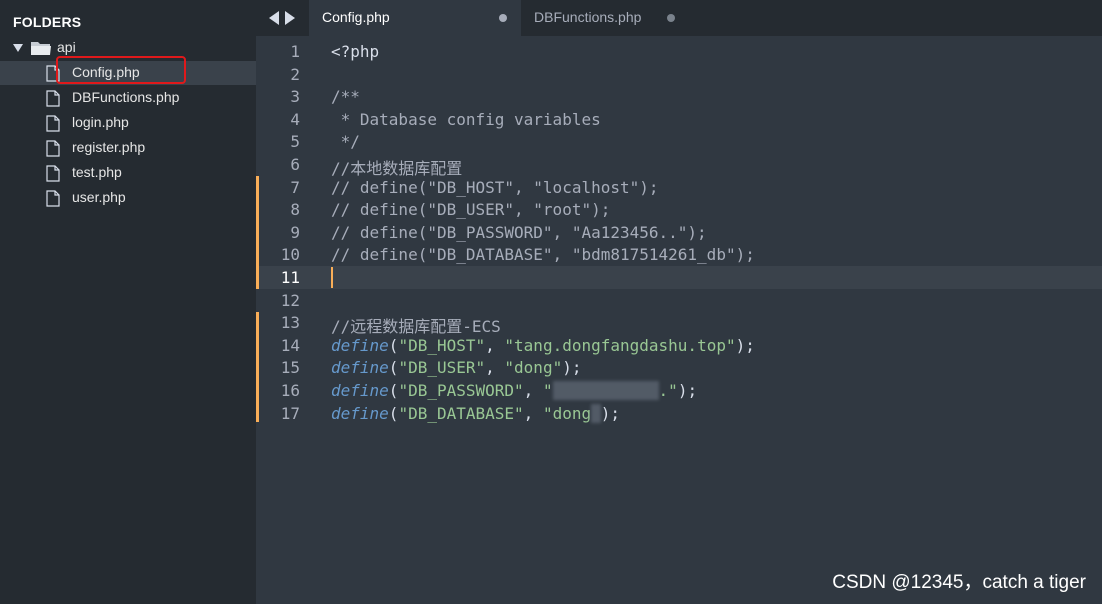 Image resolution: width=1102 pixels, height=604 pixels. What do you see at coordinates (290, 255) in the screenshot?
I see `line-number: 10` at bounding box center [290, 255].